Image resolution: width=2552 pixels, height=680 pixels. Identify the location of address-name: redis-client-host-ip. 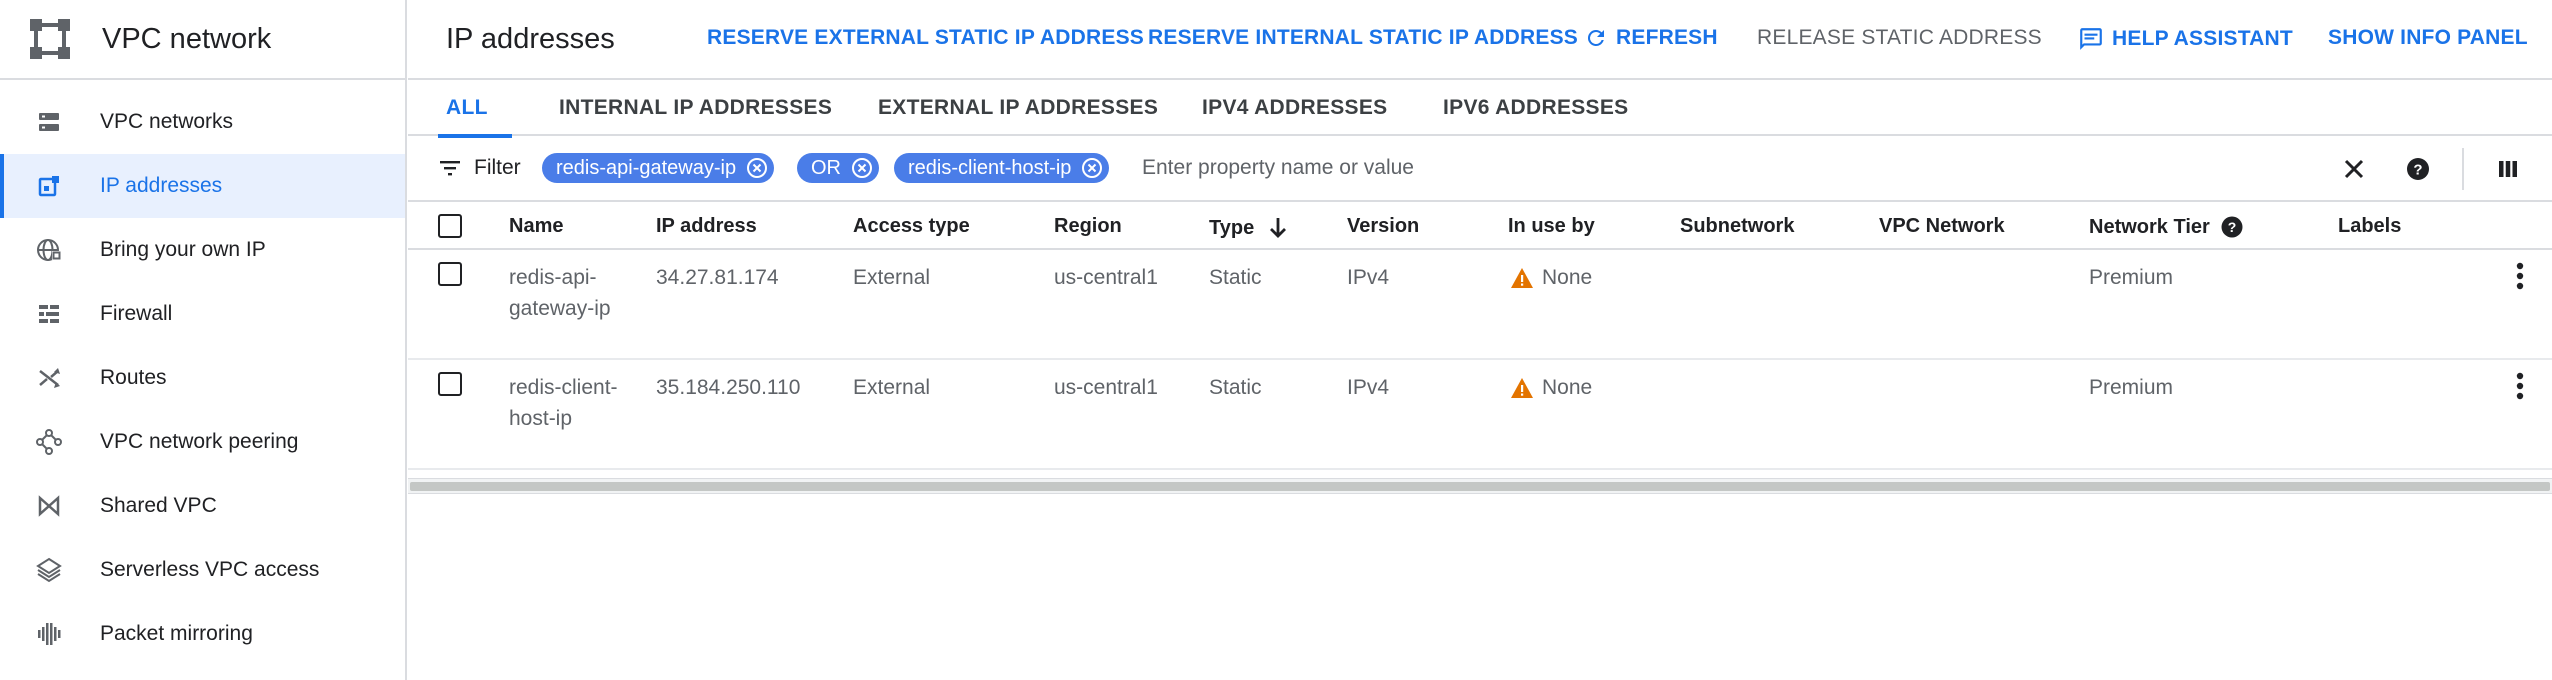
(564, 403).